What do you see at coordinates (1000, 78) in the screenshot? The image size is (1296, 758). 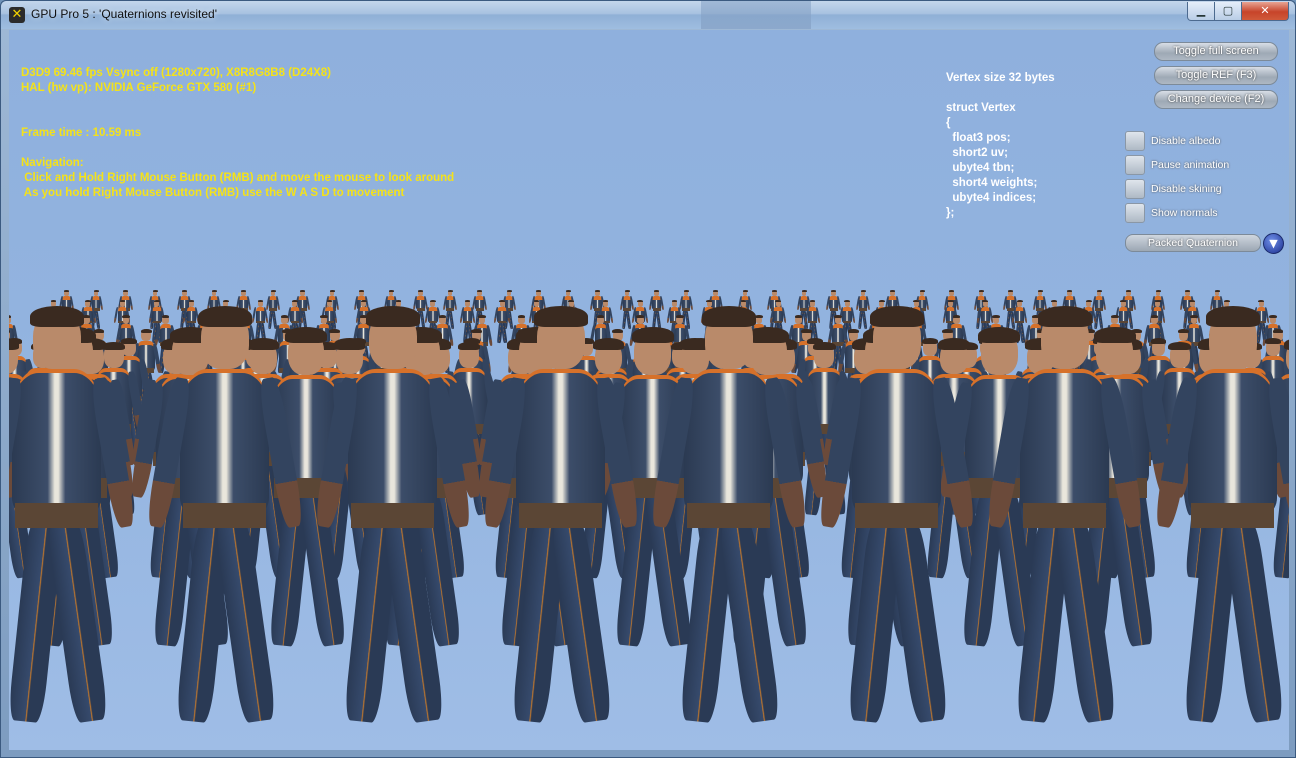 I see `vertex-size: Vertex size 32 bytes` at bounding box center [1000, 78].